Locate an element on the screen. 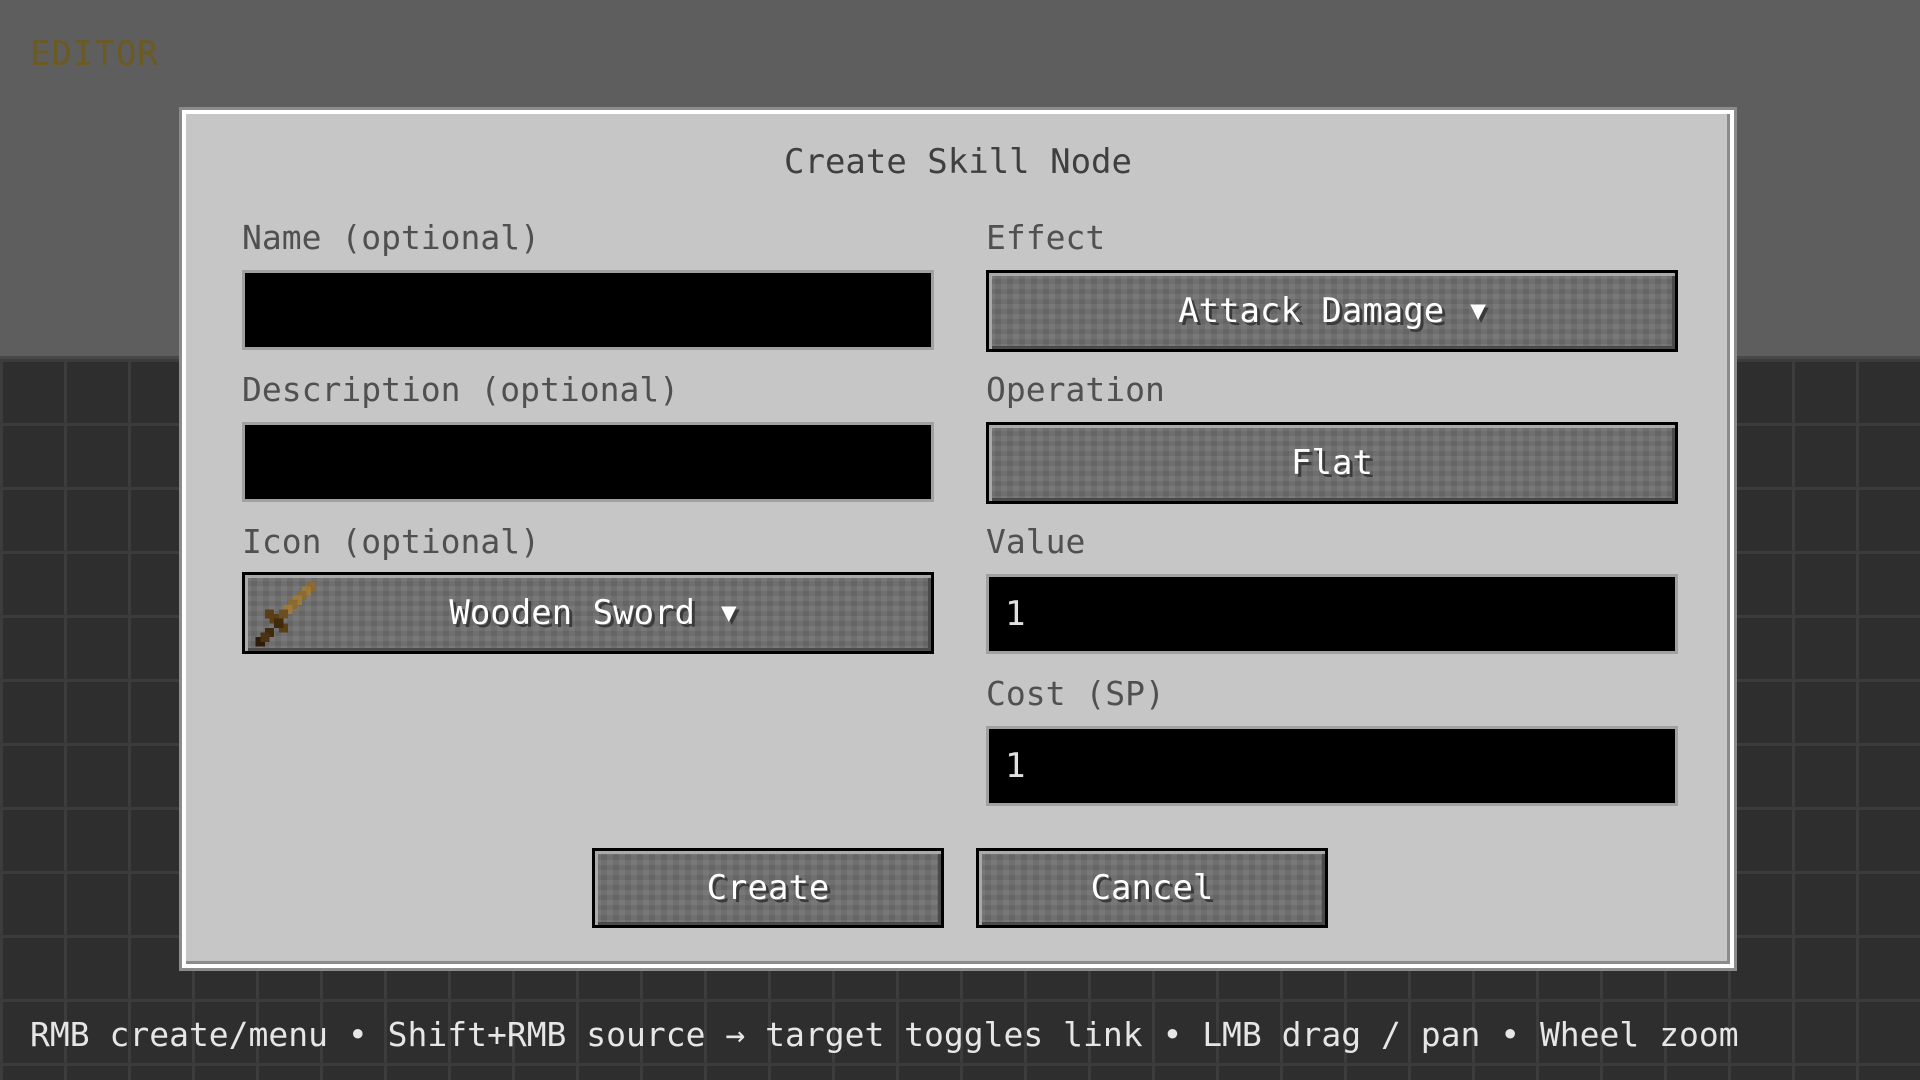 The height and width of the screenshot is (1080, 1920). dialog-title: Create Skill Node is located at coordinates (958, 162).